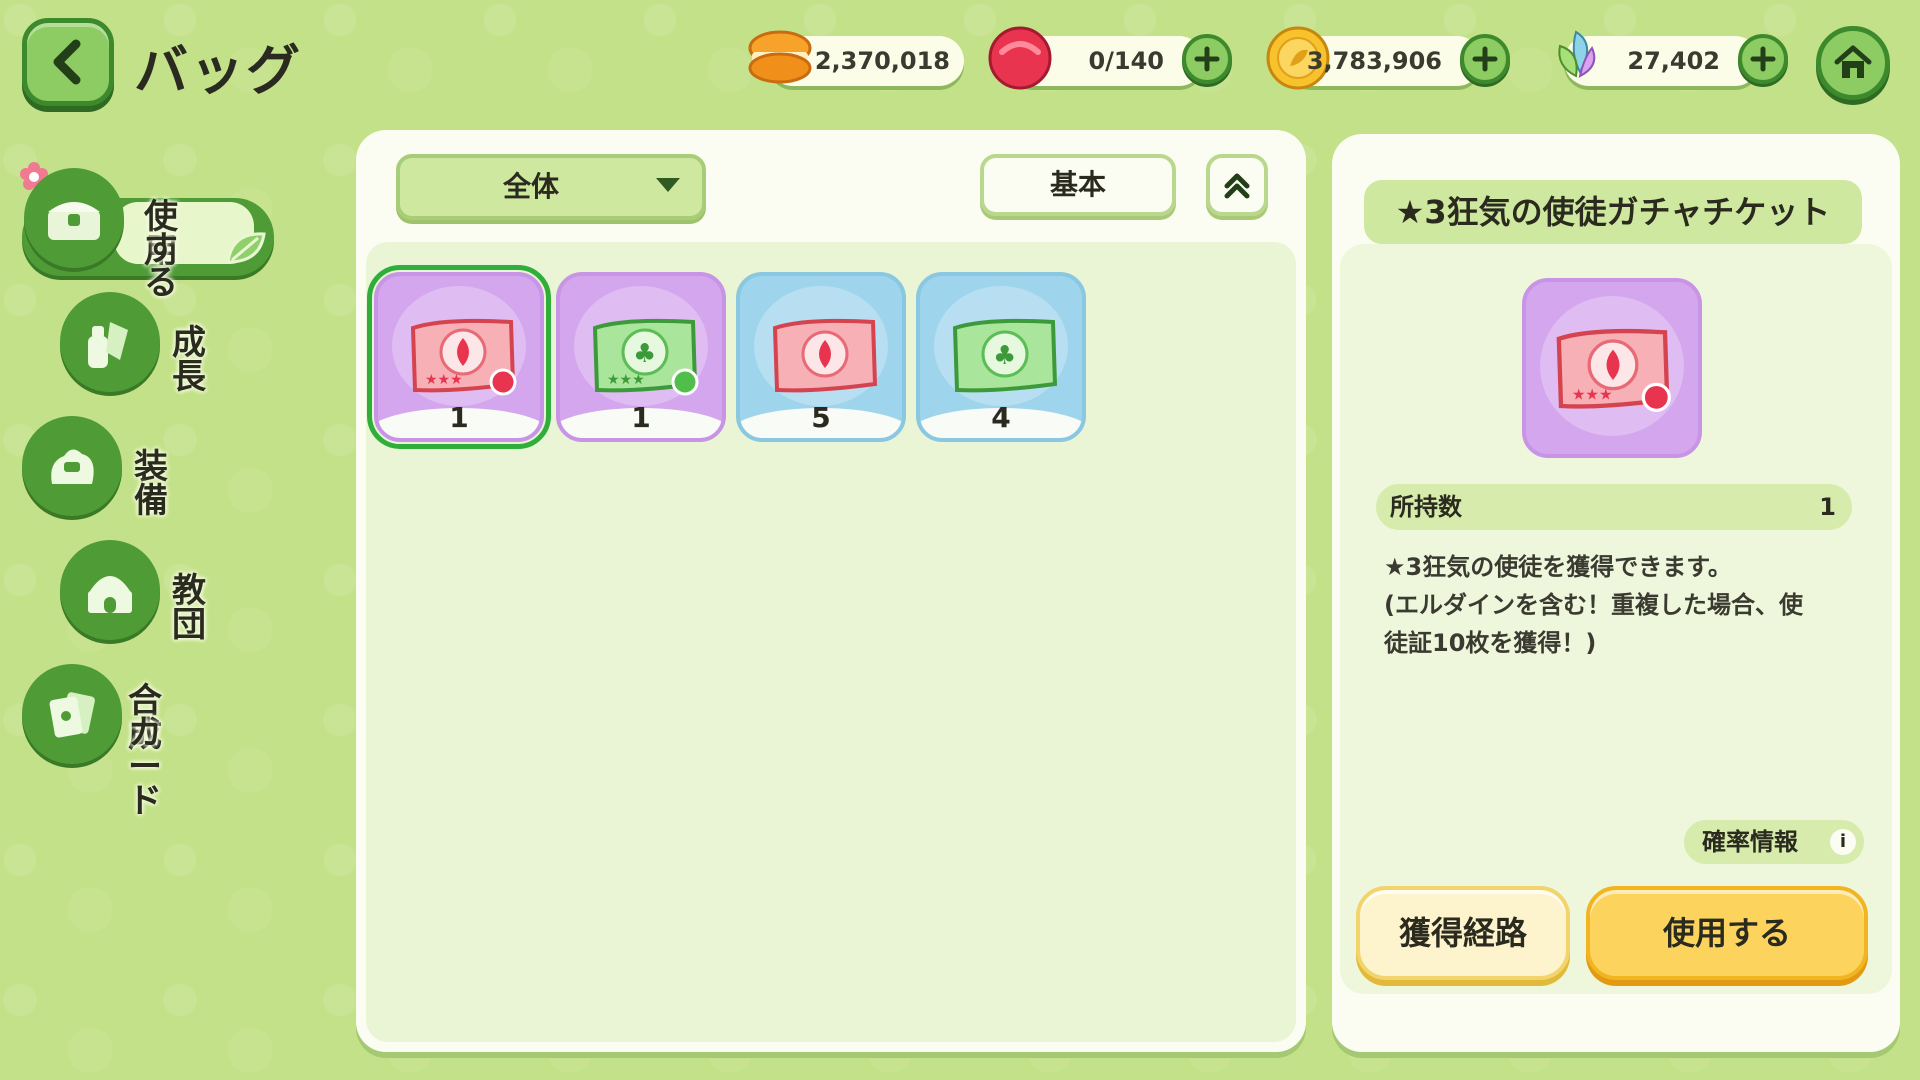 Image resolution: width=1920 pixels, height=1080 pixels. Describe the element at coordinates (151, 484) in the screenshot. I see `sidebar-label-equipment: 装備` at that location.